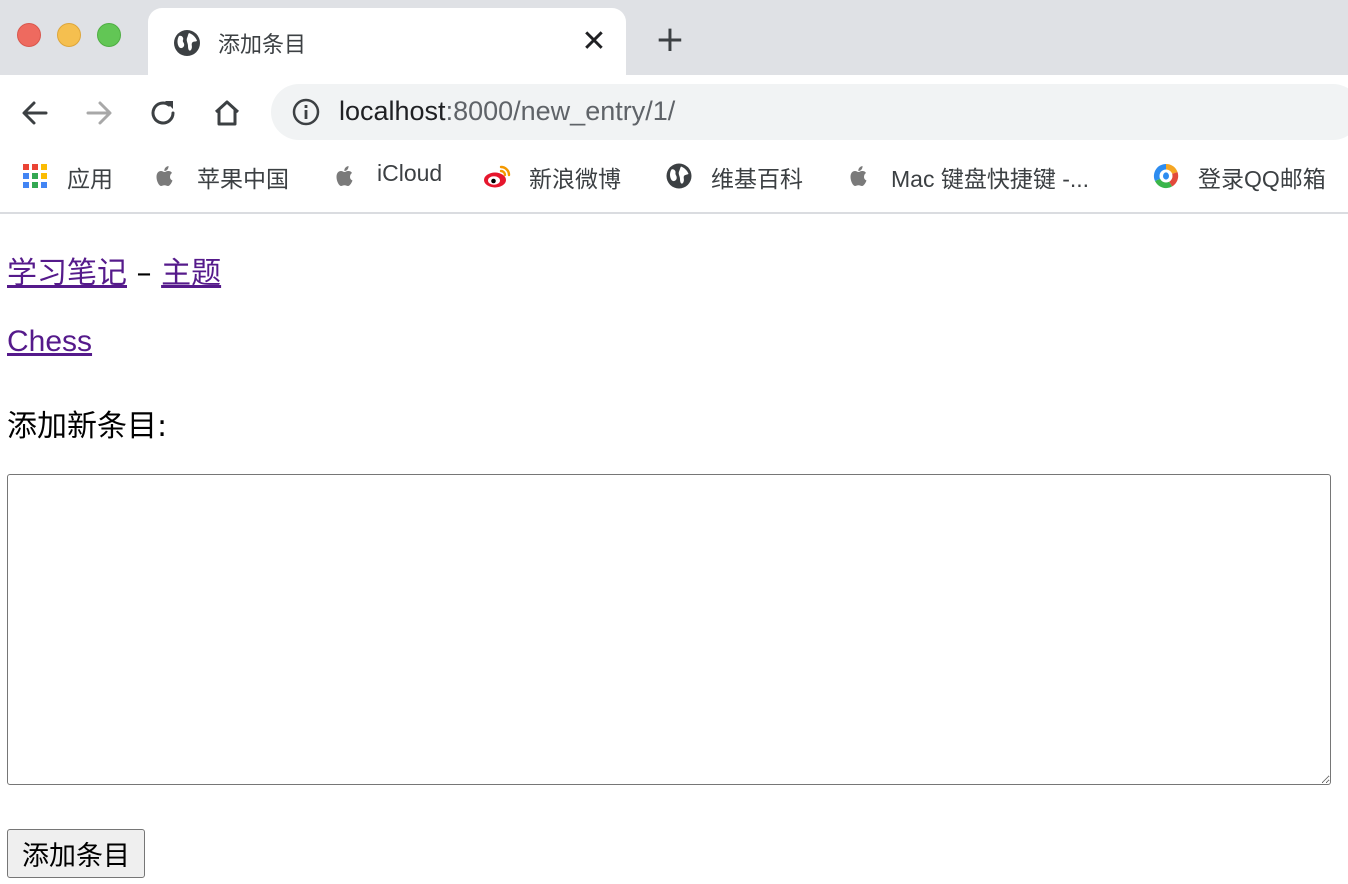 The image size is (1348, 884). I want to click on window-minimize-button, so click(69, 35).